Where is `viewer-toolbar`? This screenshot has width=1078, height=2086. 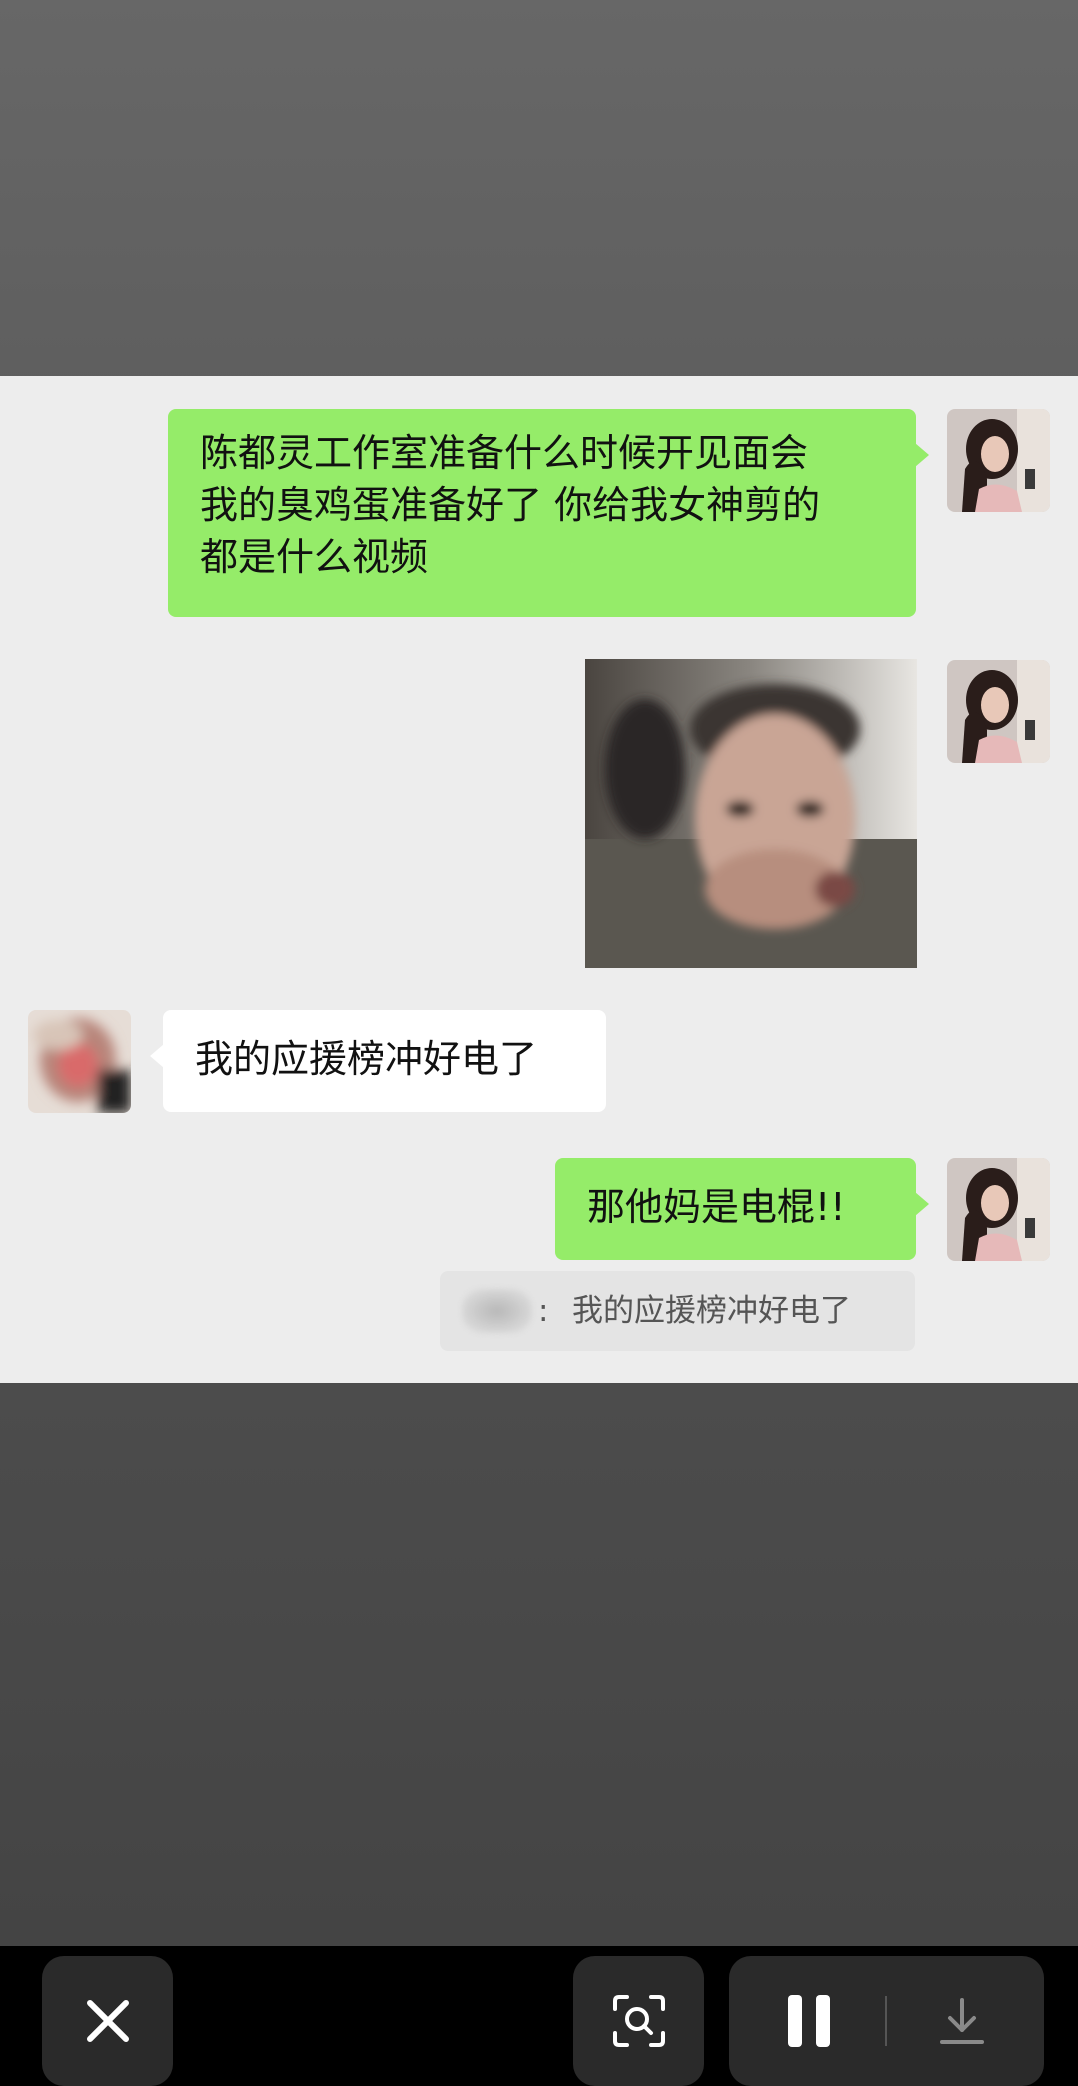 viewer-toolbar is located at coordinates (539, 2016).